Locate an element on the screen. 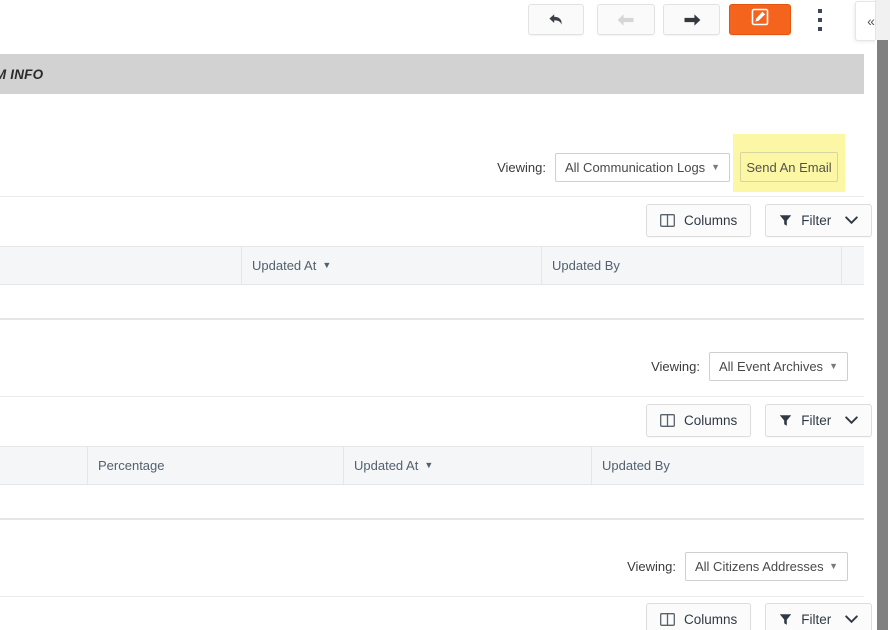 Image resolution: width=890 pixels, height=630 pixels. scrollbar-thumb is located at coordinates (882, 335).